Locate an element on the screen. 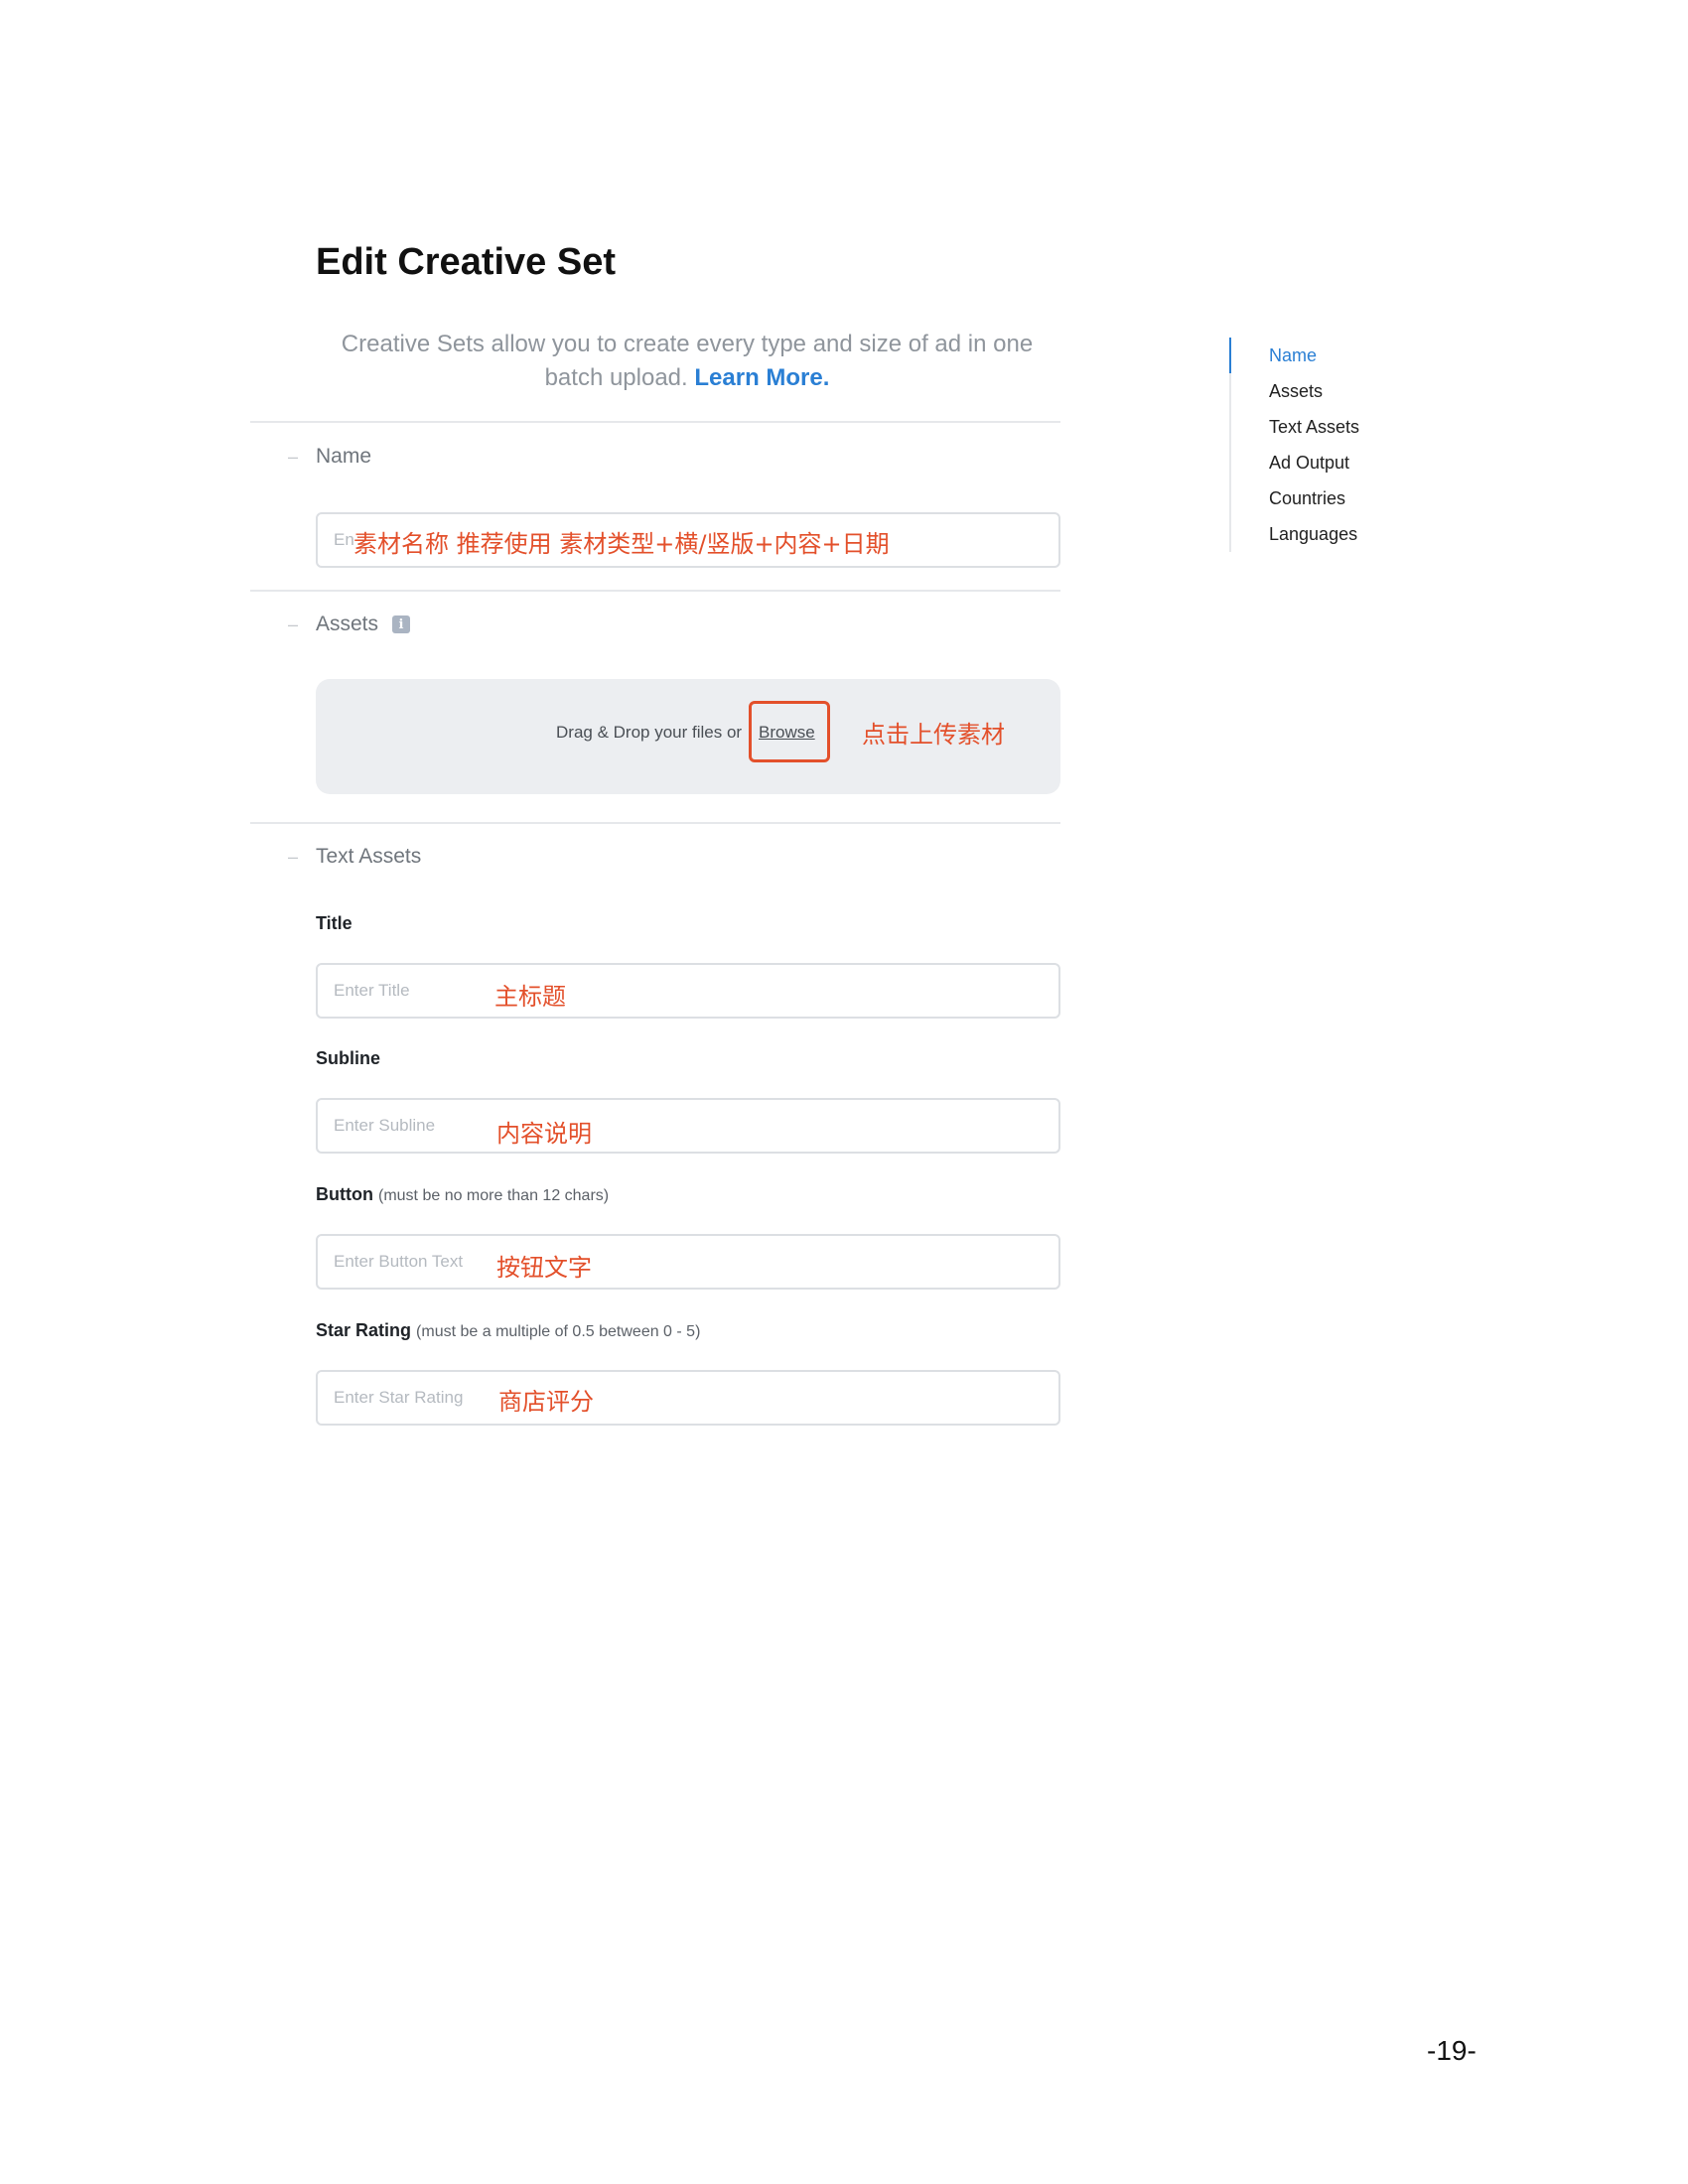 The image size is (1688, 2184). learn-more-link: Learn More. is located at coordinates (761, 377).